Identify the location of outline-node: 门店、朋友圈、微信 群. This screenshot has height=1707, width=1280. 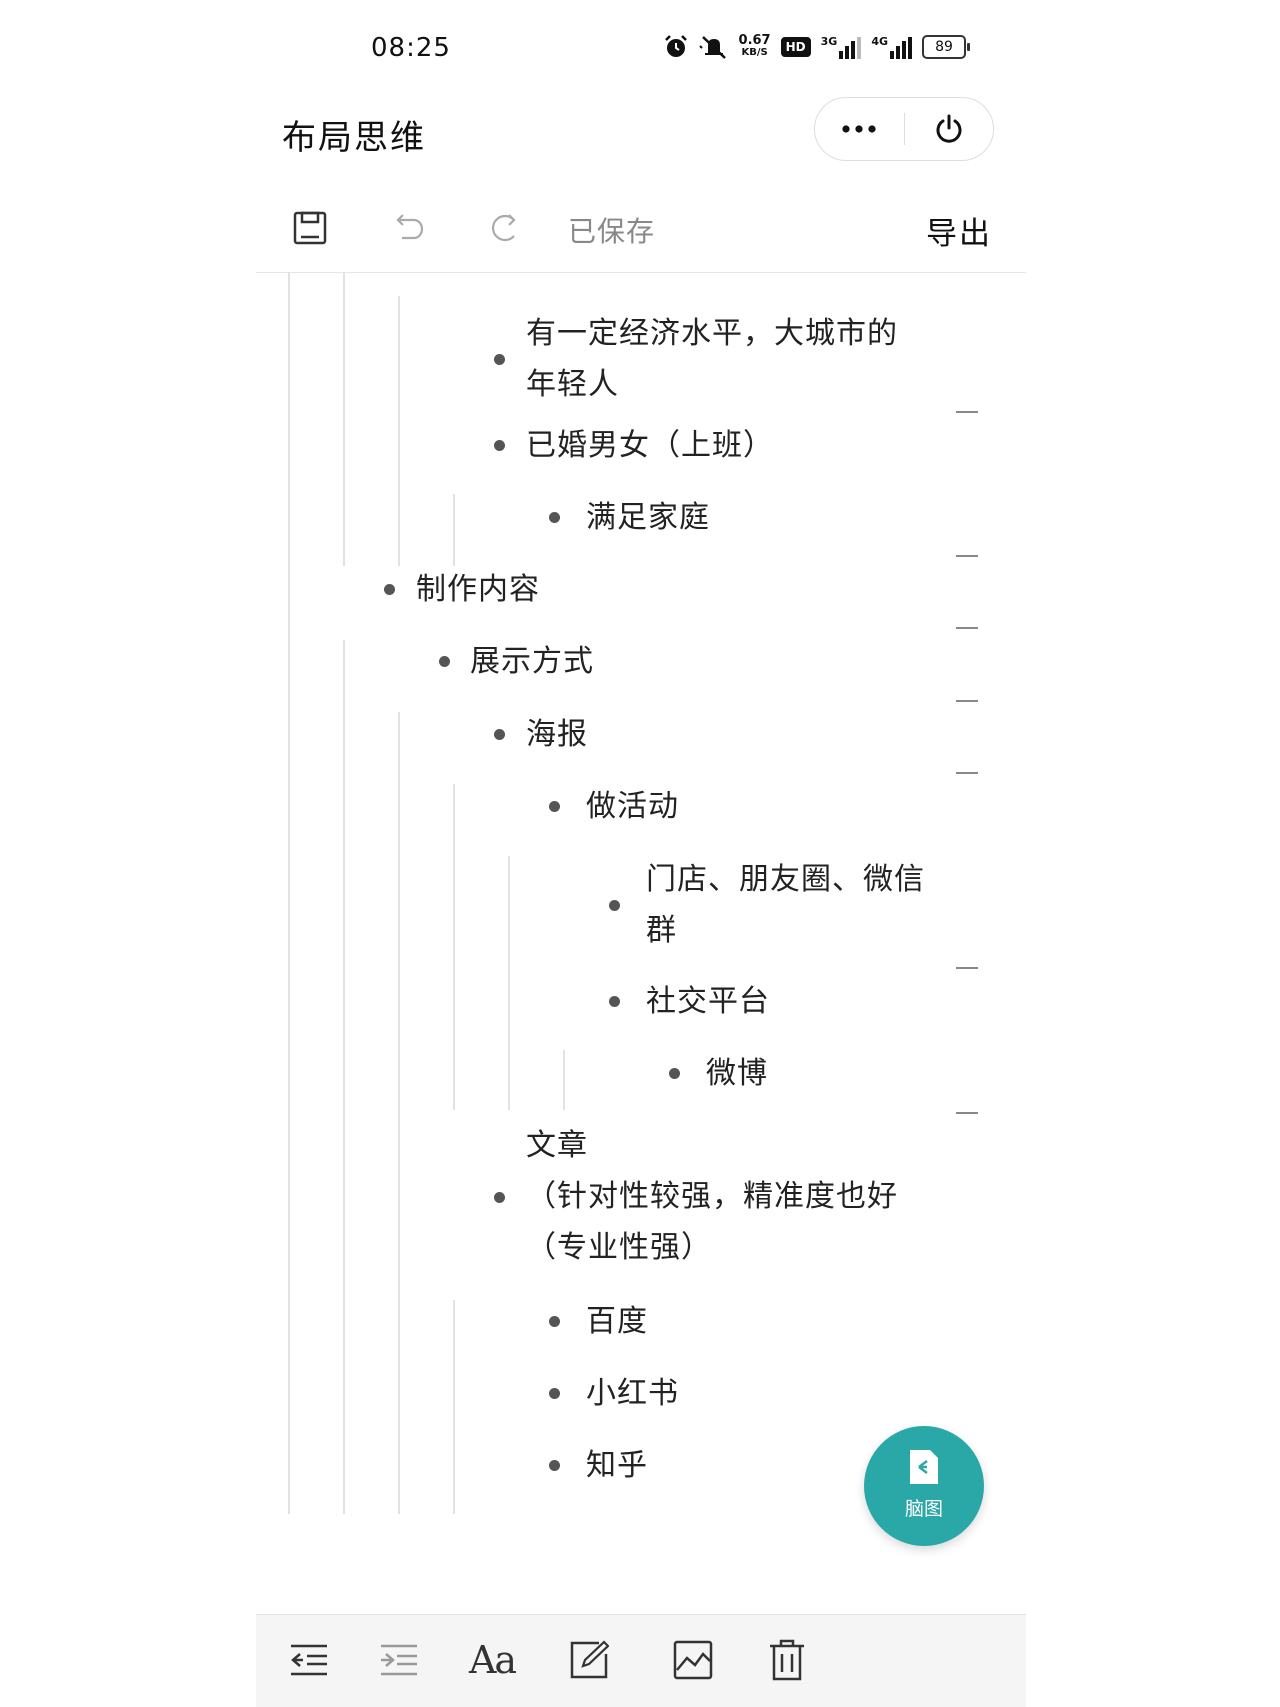
(641, 905).